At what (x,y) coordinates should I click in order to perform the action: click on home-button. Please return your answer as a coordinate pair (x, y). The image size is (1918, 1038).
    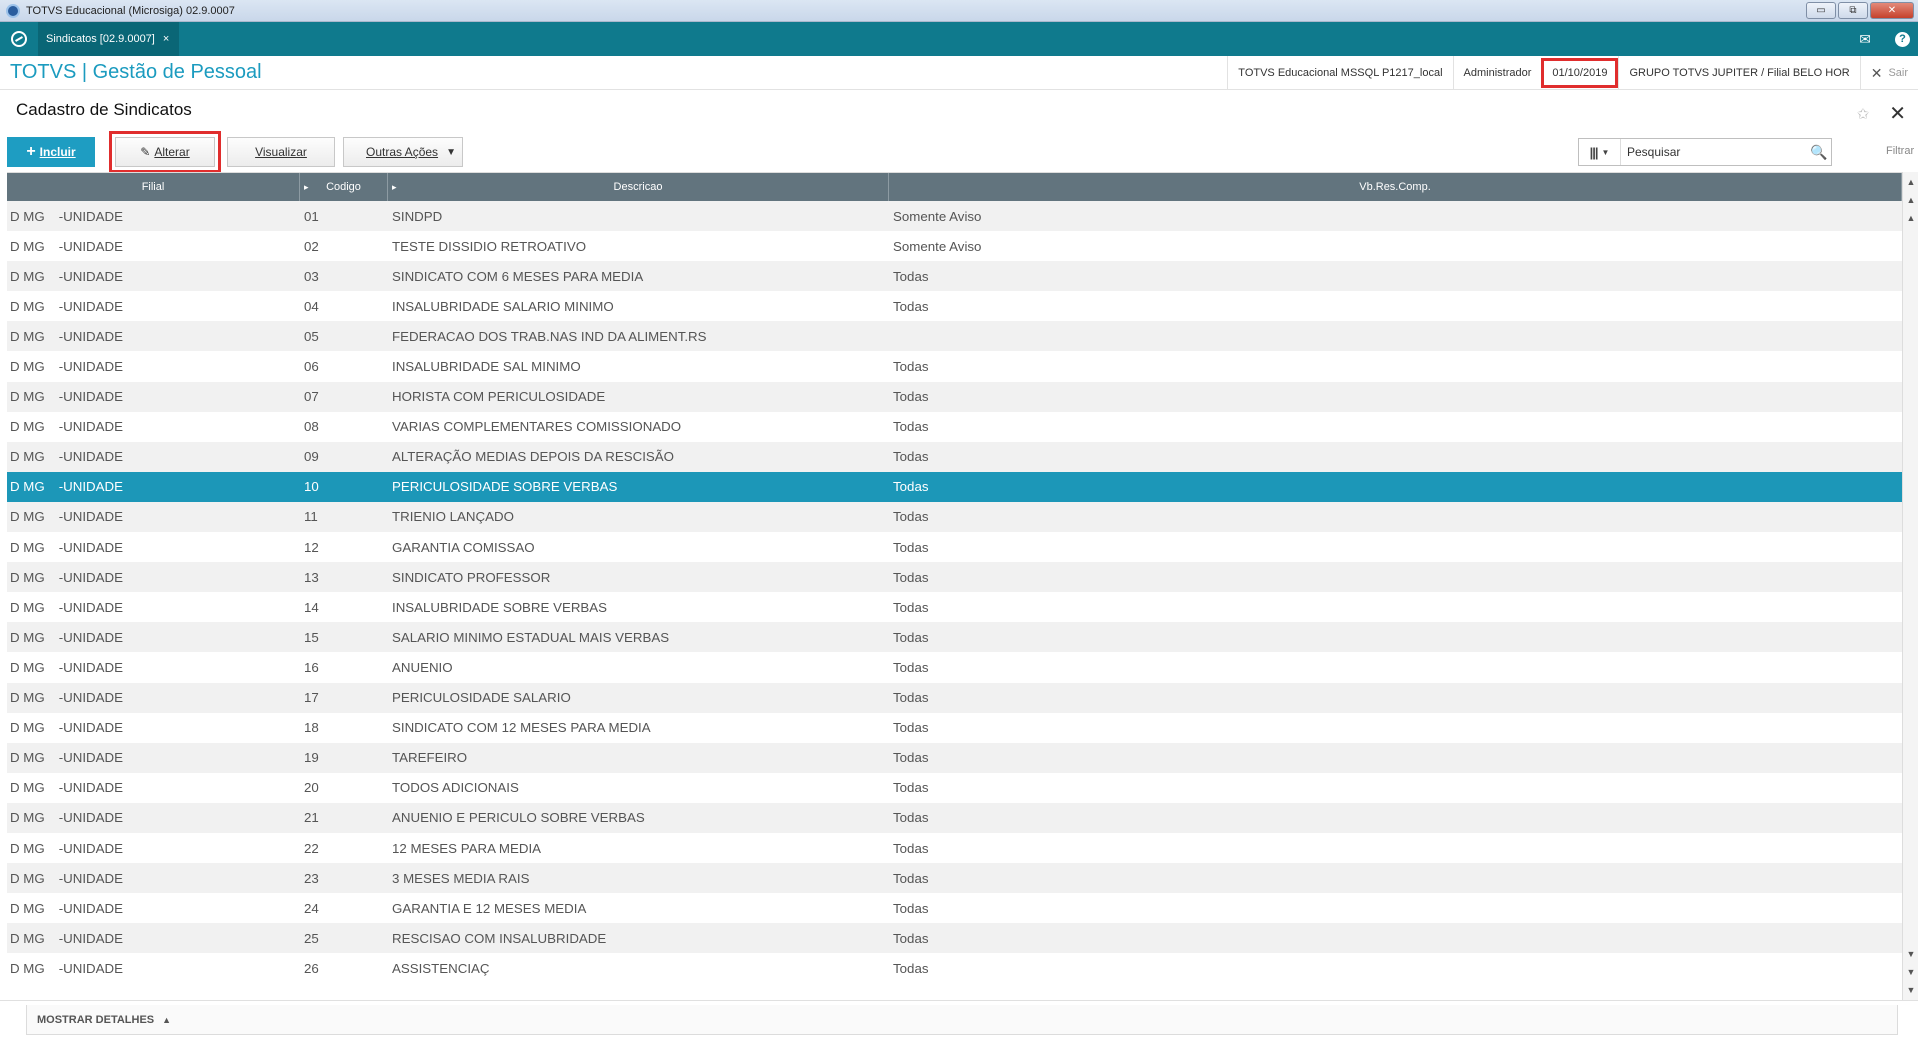
    Looking at the image, I should click on (19, 39).